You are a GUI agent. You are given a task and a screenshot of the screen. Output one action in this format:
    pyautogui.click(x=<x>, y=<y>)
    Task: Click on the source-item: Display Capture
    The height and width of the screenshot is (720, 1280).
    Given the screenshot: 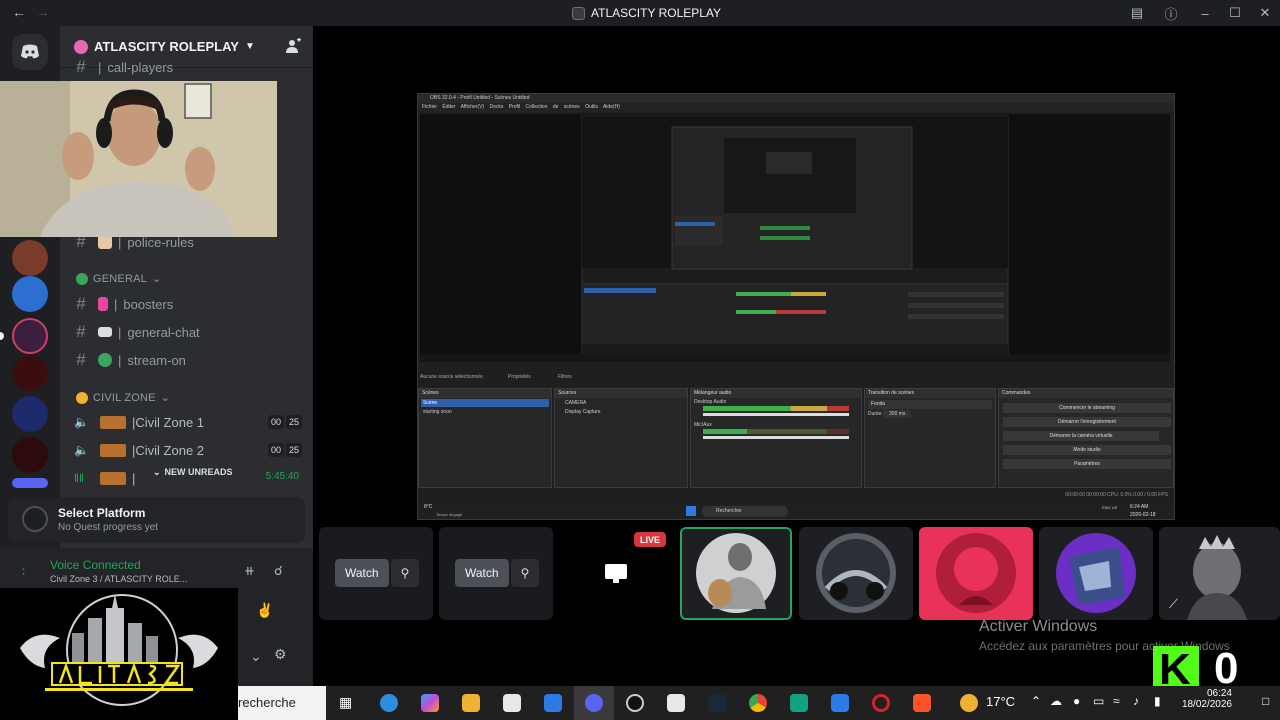 What is the action you would take?
    pyautogui.click(x=621, y=412)
    